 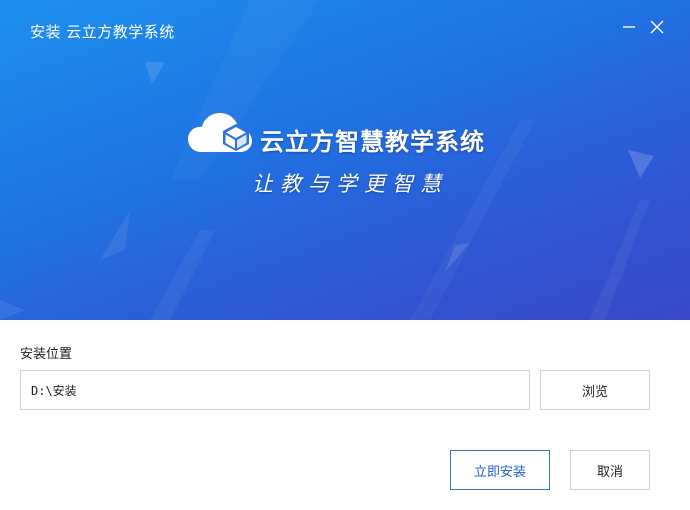 What do you see at coordinates (350, 184) in the screenshot?
I see `slogan: 让教与学更智慧` at bounding box center [350, 184].